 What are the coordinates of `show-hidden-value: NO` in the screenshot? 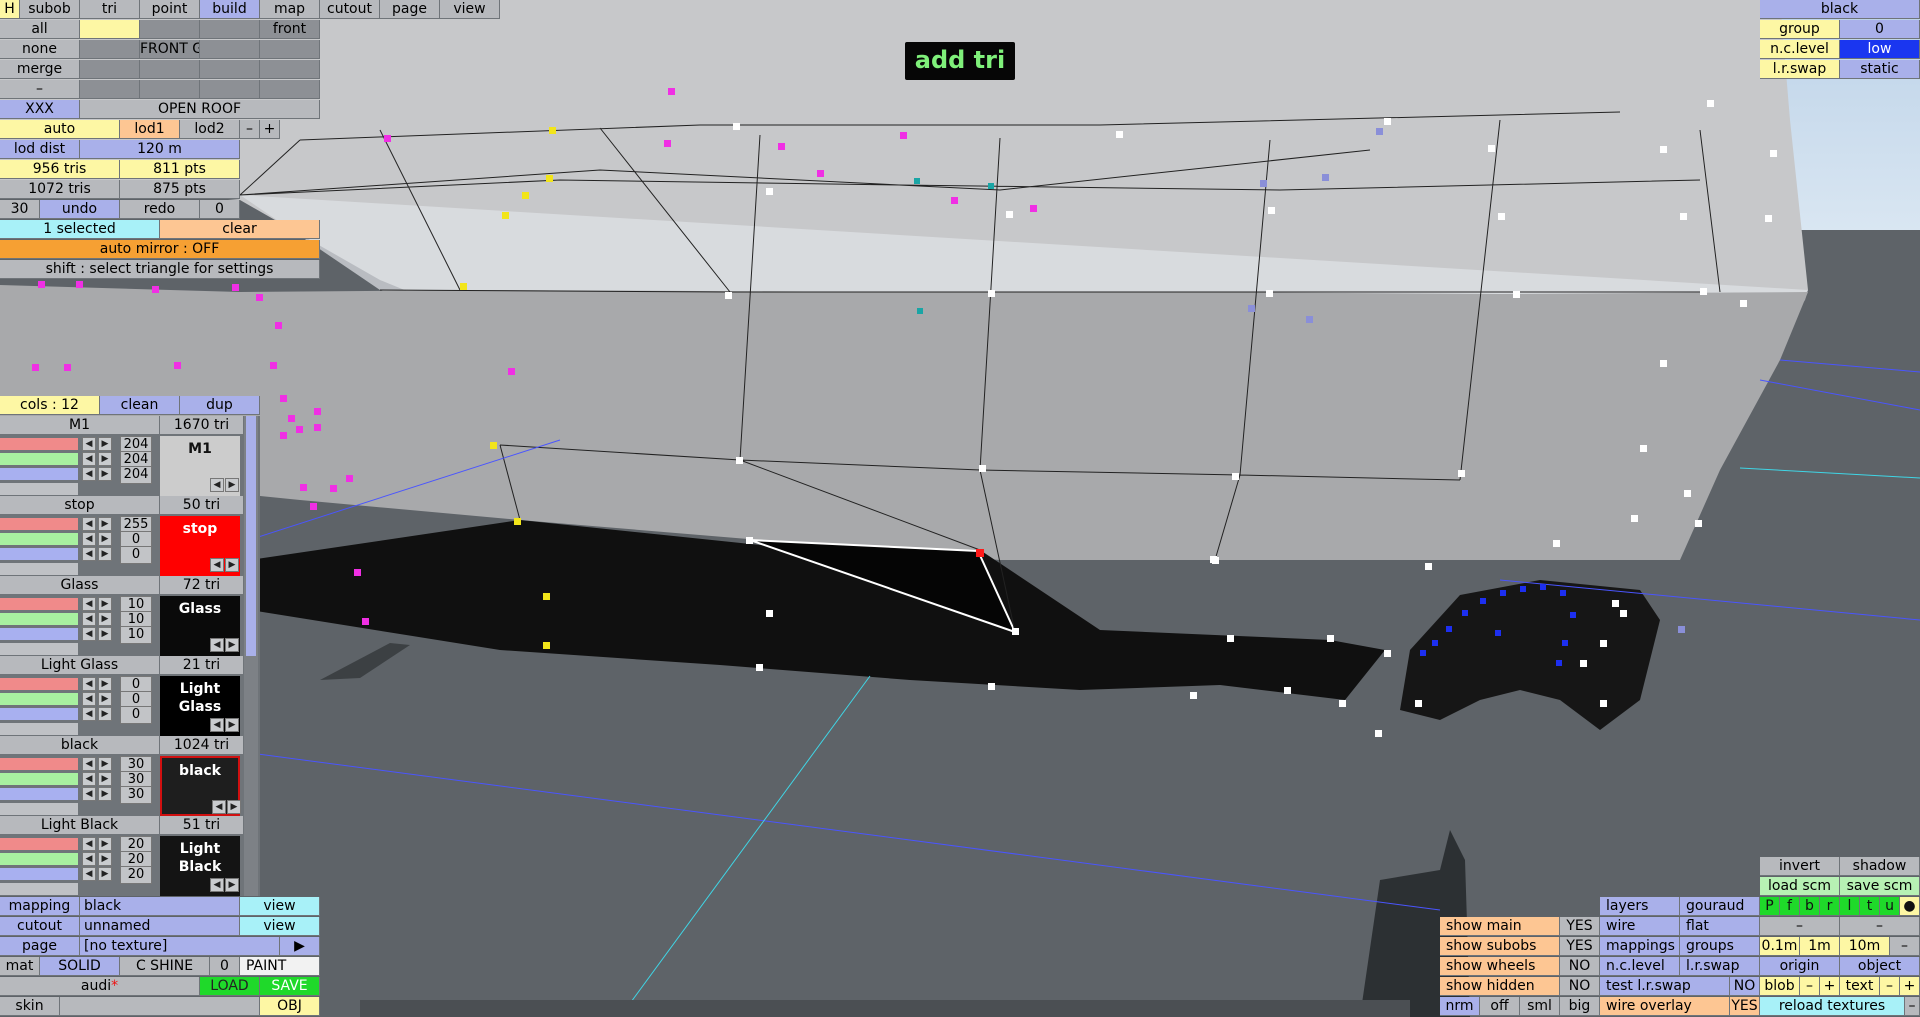 It's located at (1580, 986).